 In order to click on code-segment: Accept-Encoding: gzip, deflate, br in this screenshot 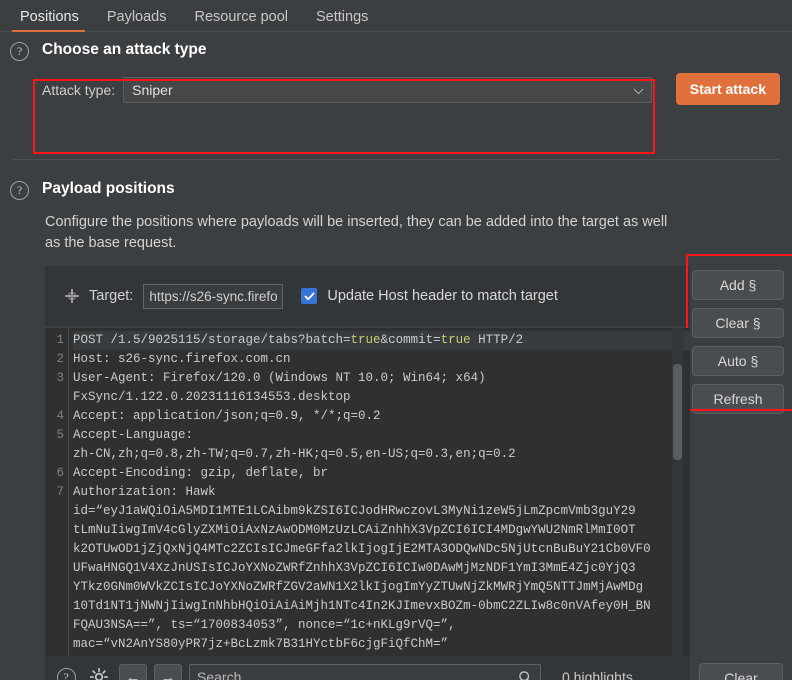, I will do `click(201, 473)`.